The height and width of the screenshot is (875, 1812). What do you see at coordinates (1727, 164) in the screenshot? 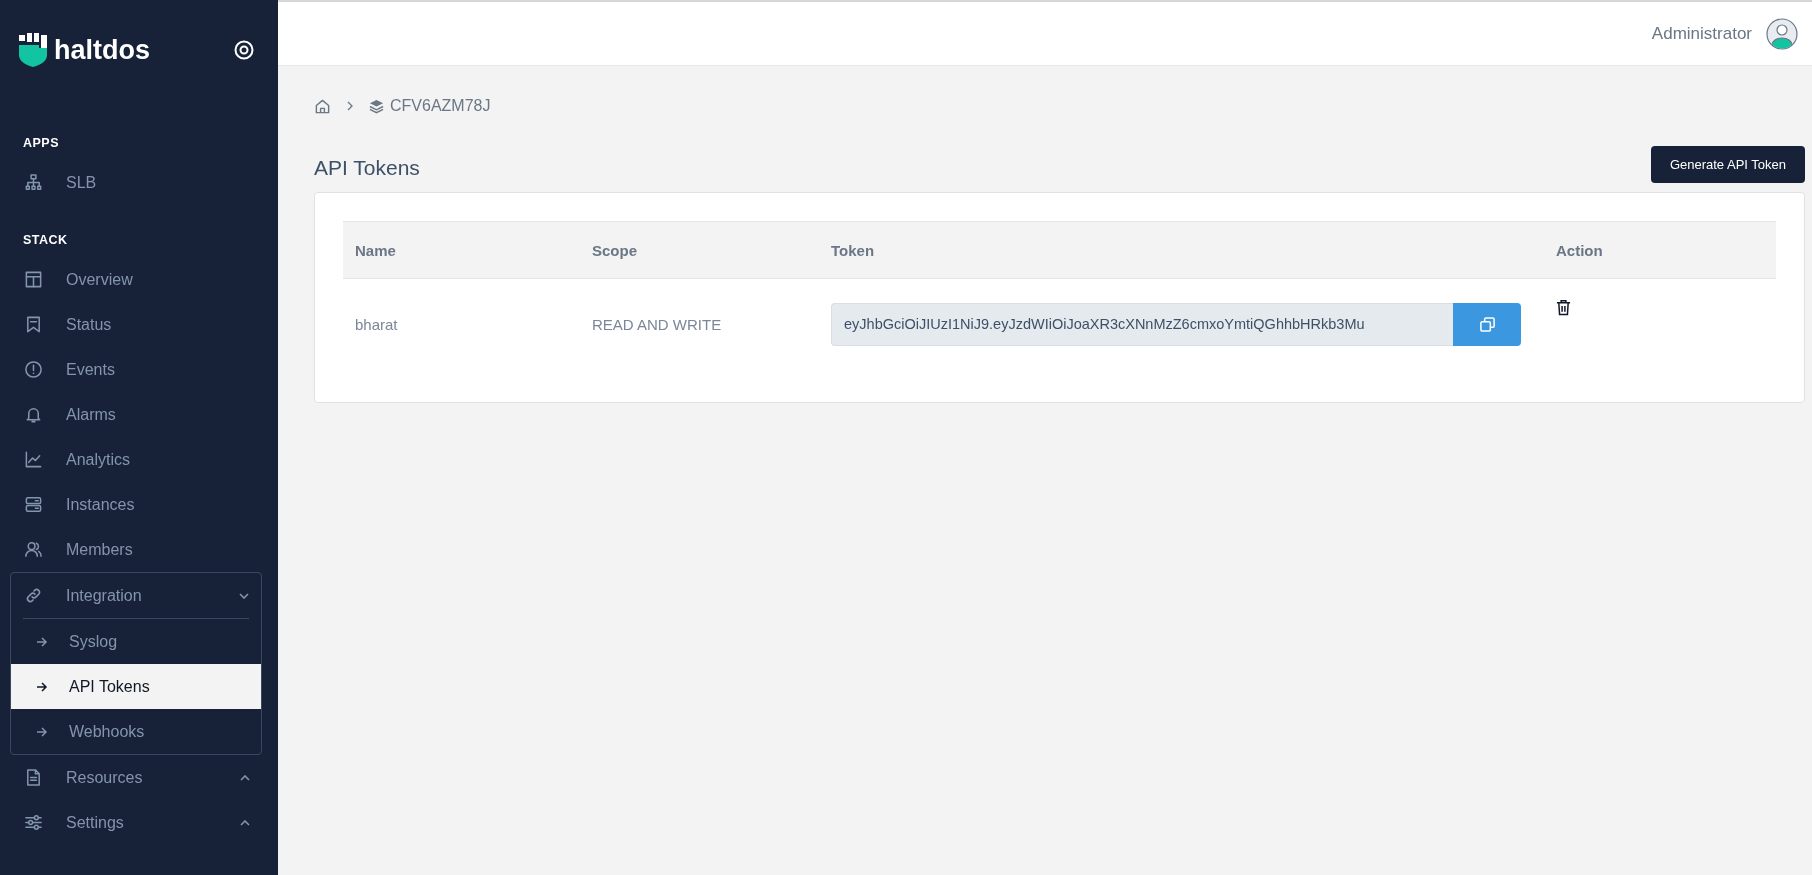
I see `generate-token-button: Generate API Token` at bounding box center [1727, 164].